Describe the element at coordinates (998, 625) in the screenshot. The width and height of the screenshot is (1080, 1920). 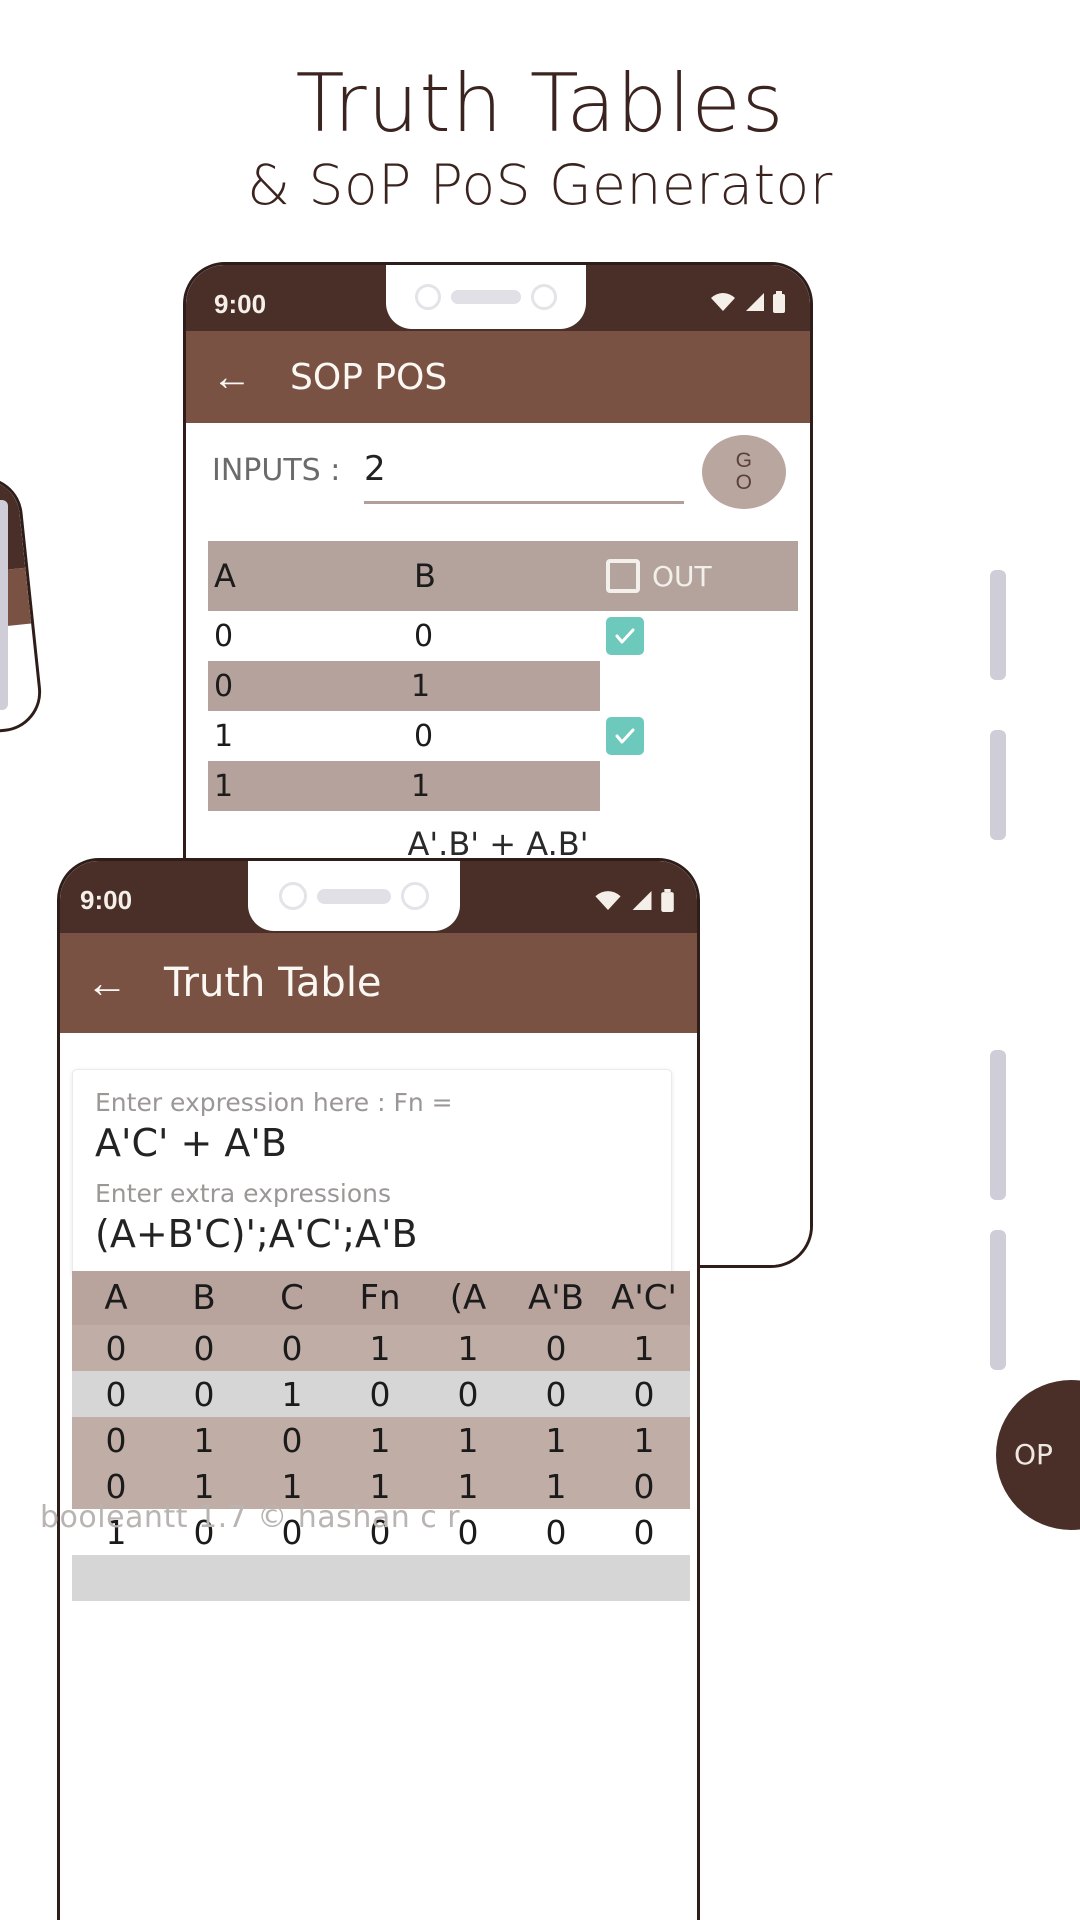
I see `volume-button-up` at that location.